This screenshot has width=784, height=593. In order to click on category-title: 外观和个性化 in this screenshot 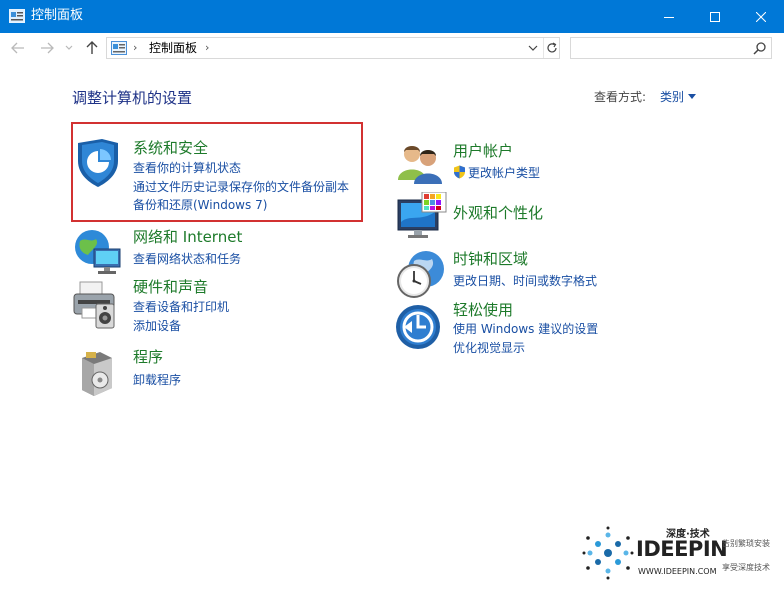, I will do `click(498, 213)`.